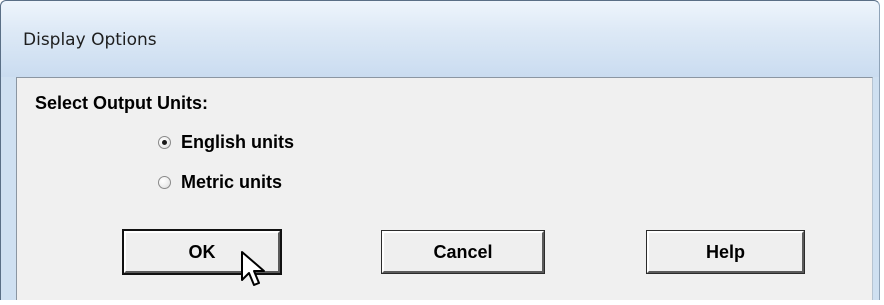  Describe the element at coordinates (725, 252) in the screenshot. I see `help-button: Help` at that location.